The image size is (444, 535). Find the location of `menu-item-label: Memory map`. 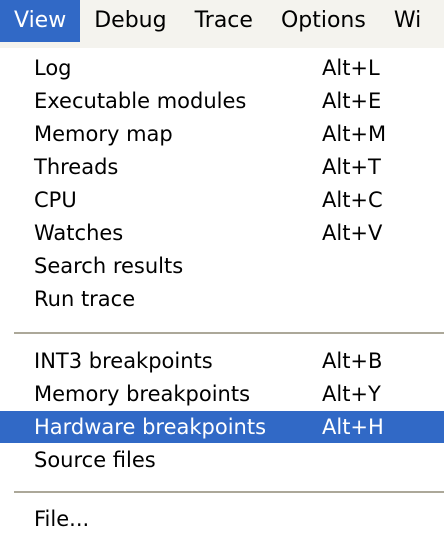

menu-item-label: Memory map is located at coordinates (103, 134).